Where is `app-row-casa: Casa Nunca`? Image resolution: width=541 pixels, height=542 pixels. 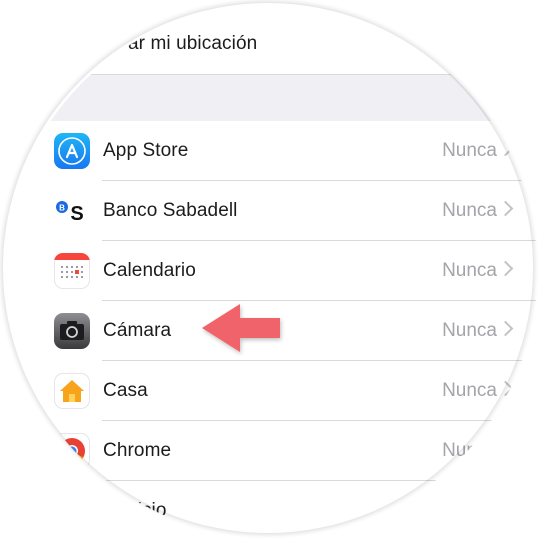 app-row-casa: Casa Nunca is located at coordinates (270, 391).